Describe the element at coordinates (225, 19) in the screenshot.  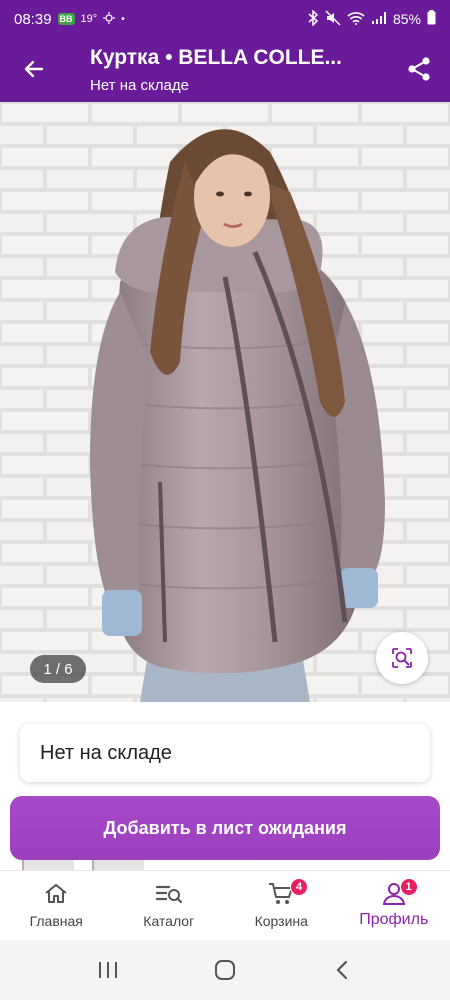
I see `status-bar: 08:39 BB 19° • 85%` at that location.